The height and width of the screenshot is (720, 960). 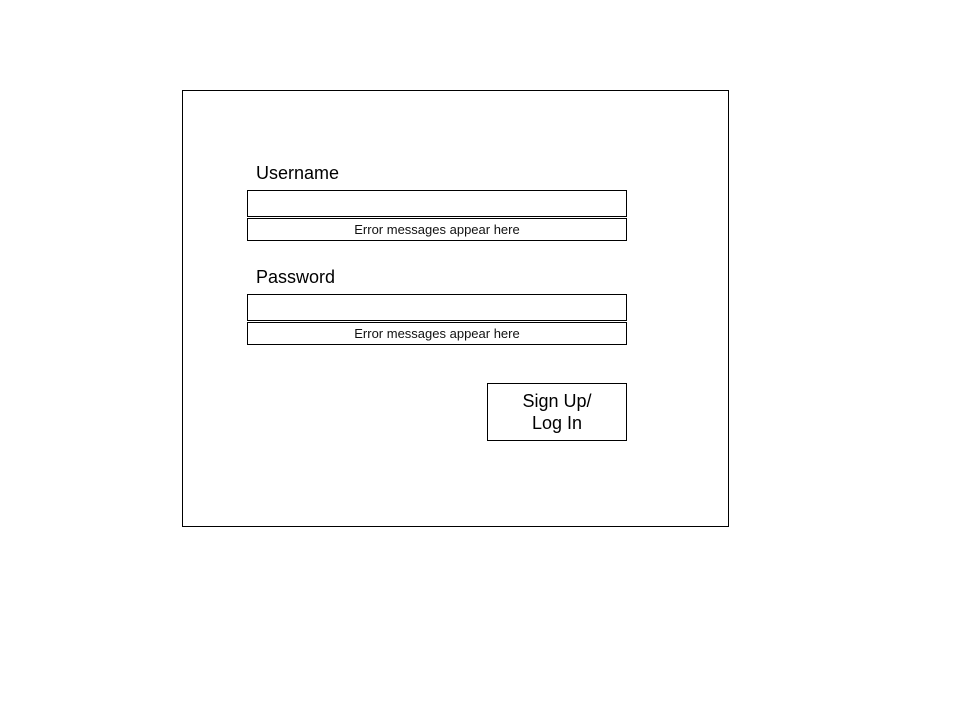 I want to click on button-label-line2: Log In, so click(x=557, y=423).